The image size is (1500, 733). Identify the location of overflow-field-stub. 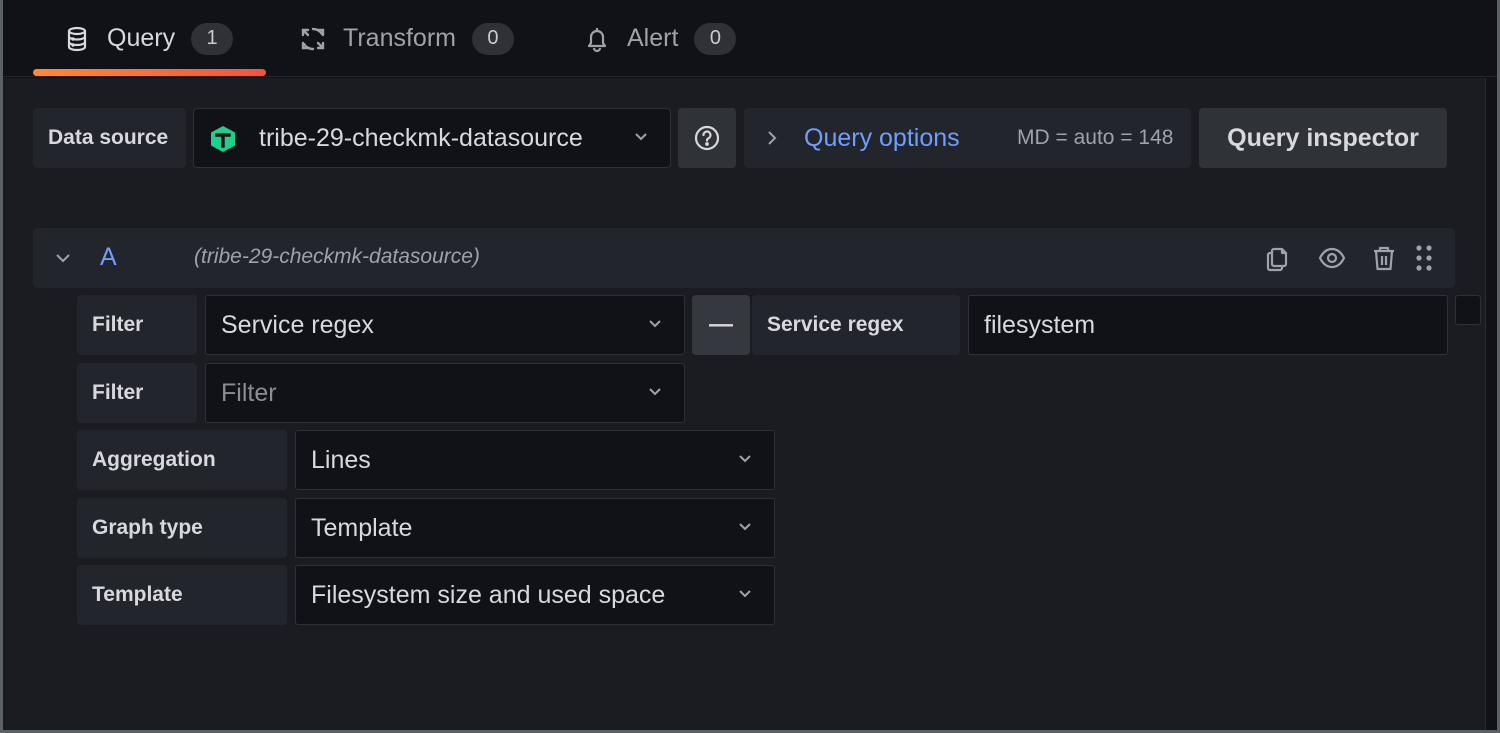
(1468, 310).